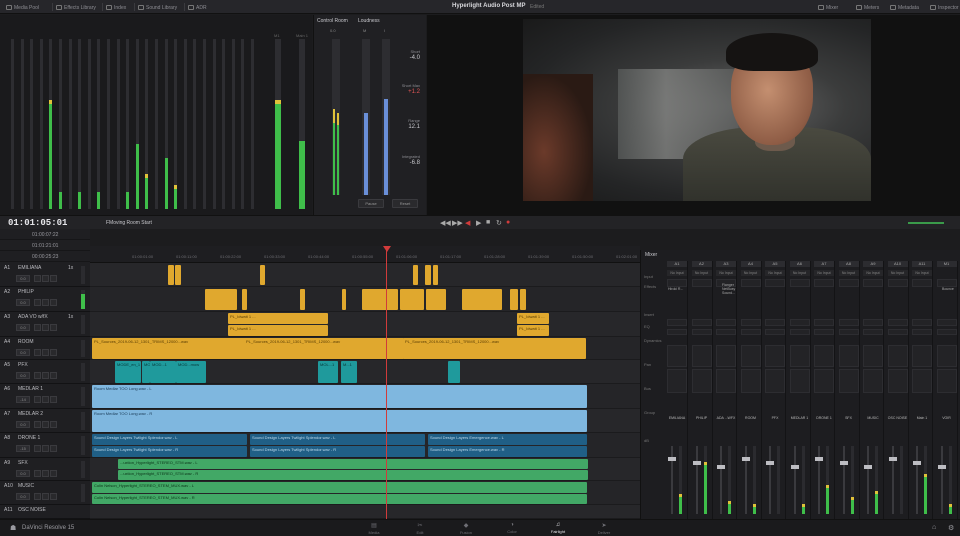 The image size is (960, 536). What do you see at coordinates (76, 7) in the screenshot?
I see `effects-library-button: Effects Library` at bounding box center [76, 7].